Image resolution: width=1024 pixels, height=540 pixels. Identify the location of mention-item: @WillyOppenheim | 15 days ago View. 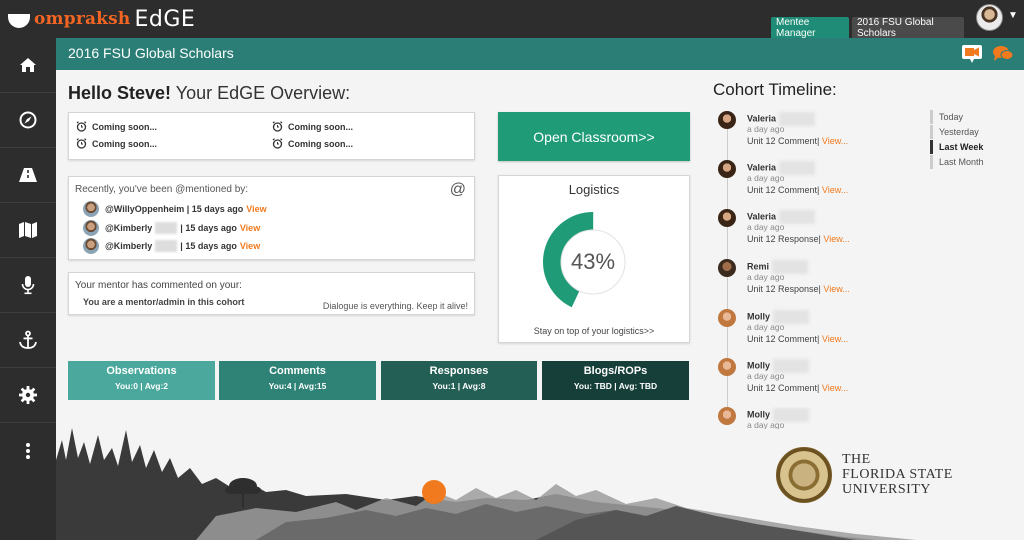
(175, 209).